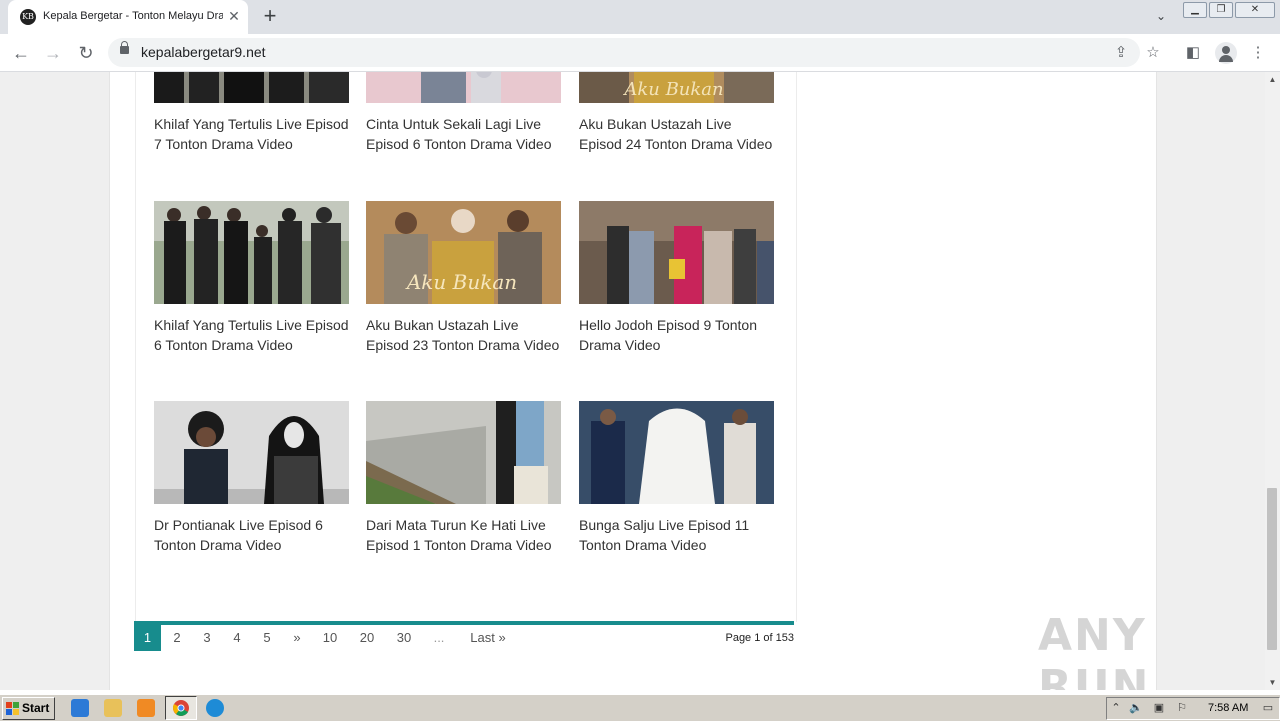  What do you see at coordinates (1161, 17) in the screenshot?
I see `tab-search-chevron-icon: ⌄` at bounding box center [1161, 17].